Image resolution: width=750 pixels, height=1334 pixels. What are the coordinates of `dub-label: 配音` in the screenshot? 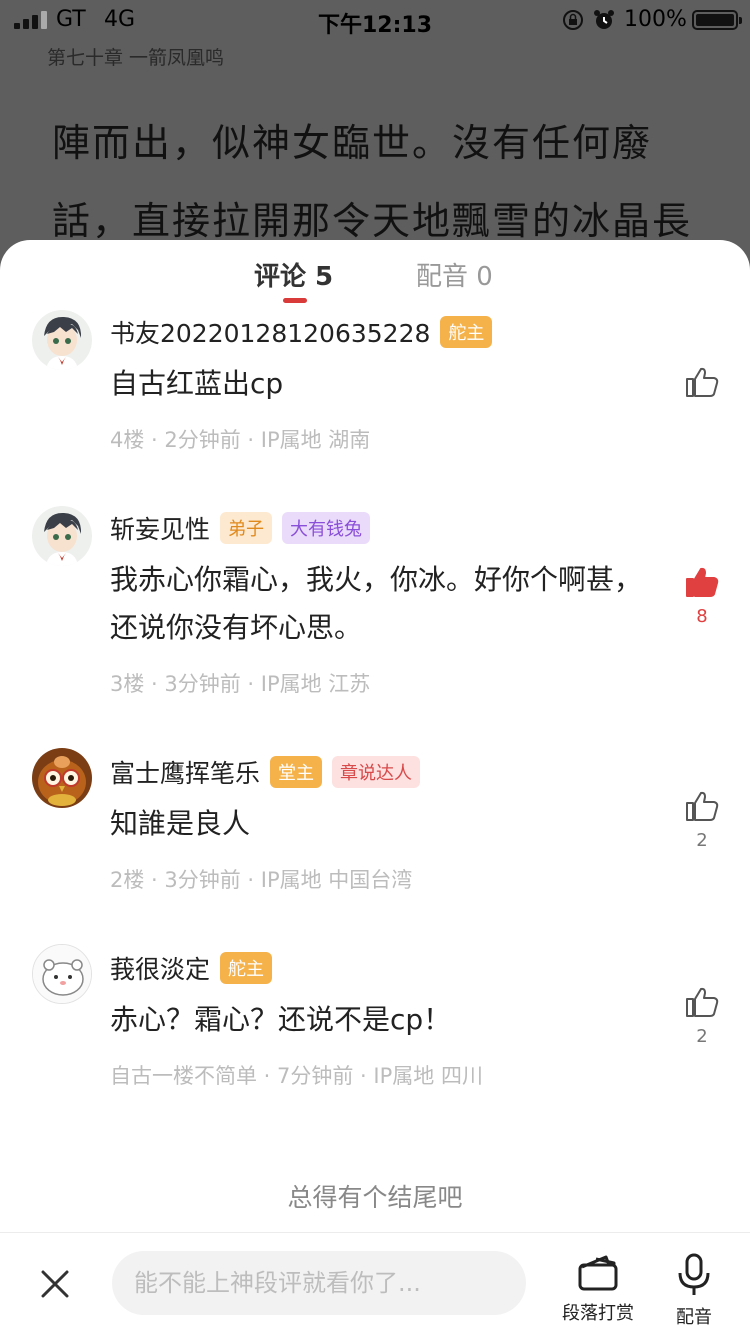 It's located at (694, 1317).